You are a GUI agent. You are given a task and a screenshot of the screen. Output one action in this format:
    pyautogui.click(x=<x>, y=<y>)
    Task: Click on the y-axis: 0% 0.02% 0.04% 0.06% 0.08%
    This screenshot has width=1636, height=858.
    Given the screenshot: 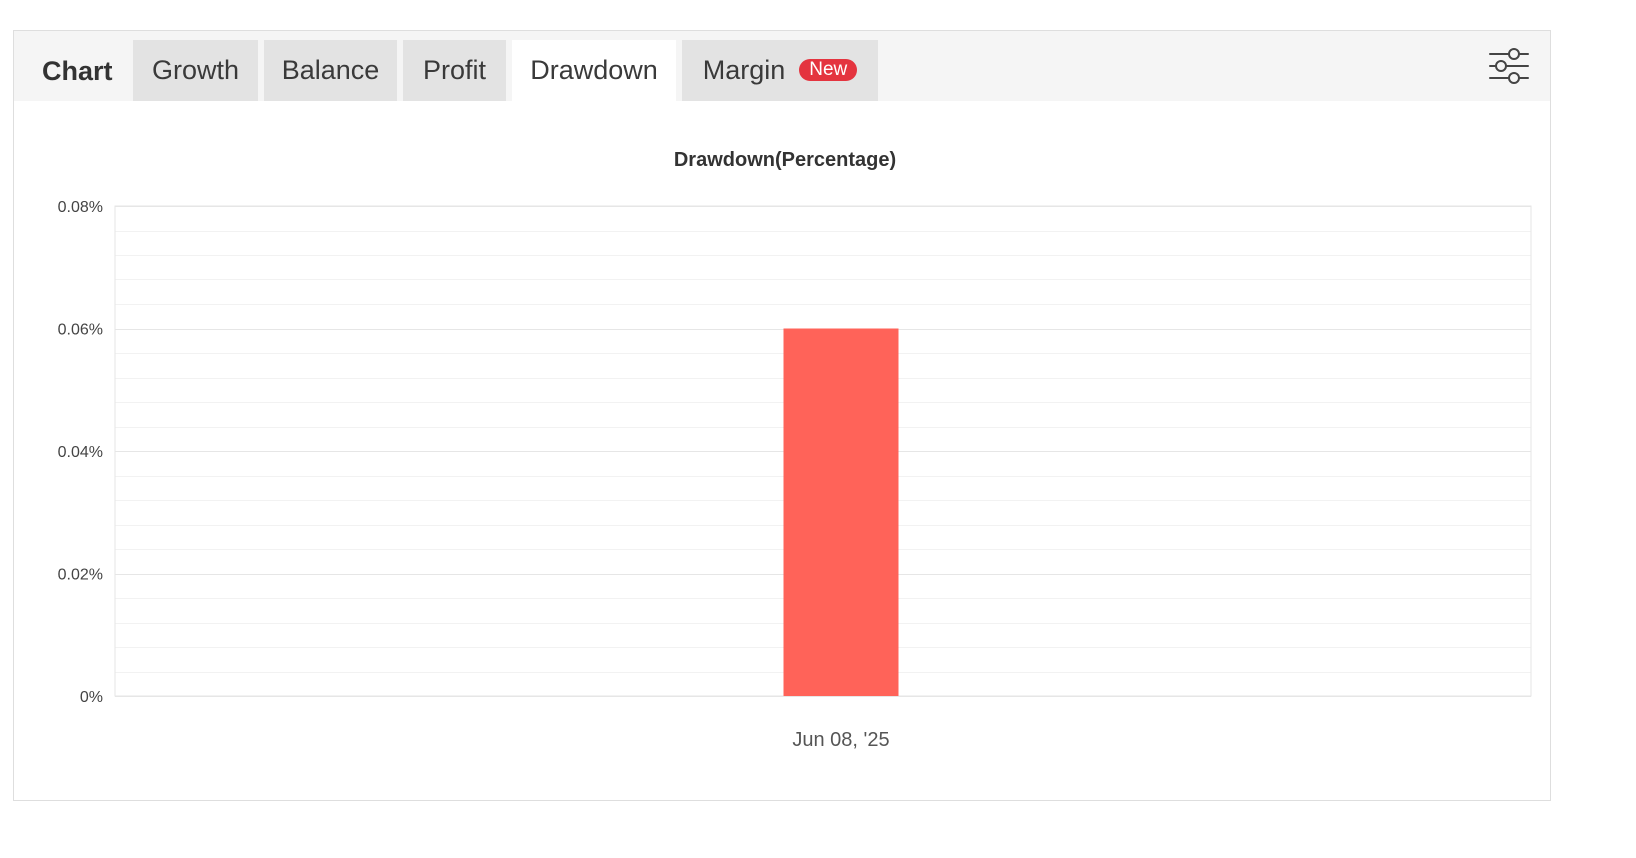 What is the action you would take?
    pyautogui.click(x=80, y=452)
    